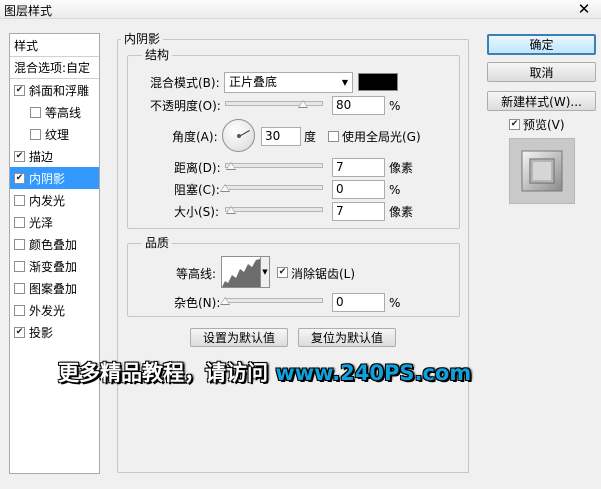  I want to click on shadow-color-swatch, so click(378, 82).